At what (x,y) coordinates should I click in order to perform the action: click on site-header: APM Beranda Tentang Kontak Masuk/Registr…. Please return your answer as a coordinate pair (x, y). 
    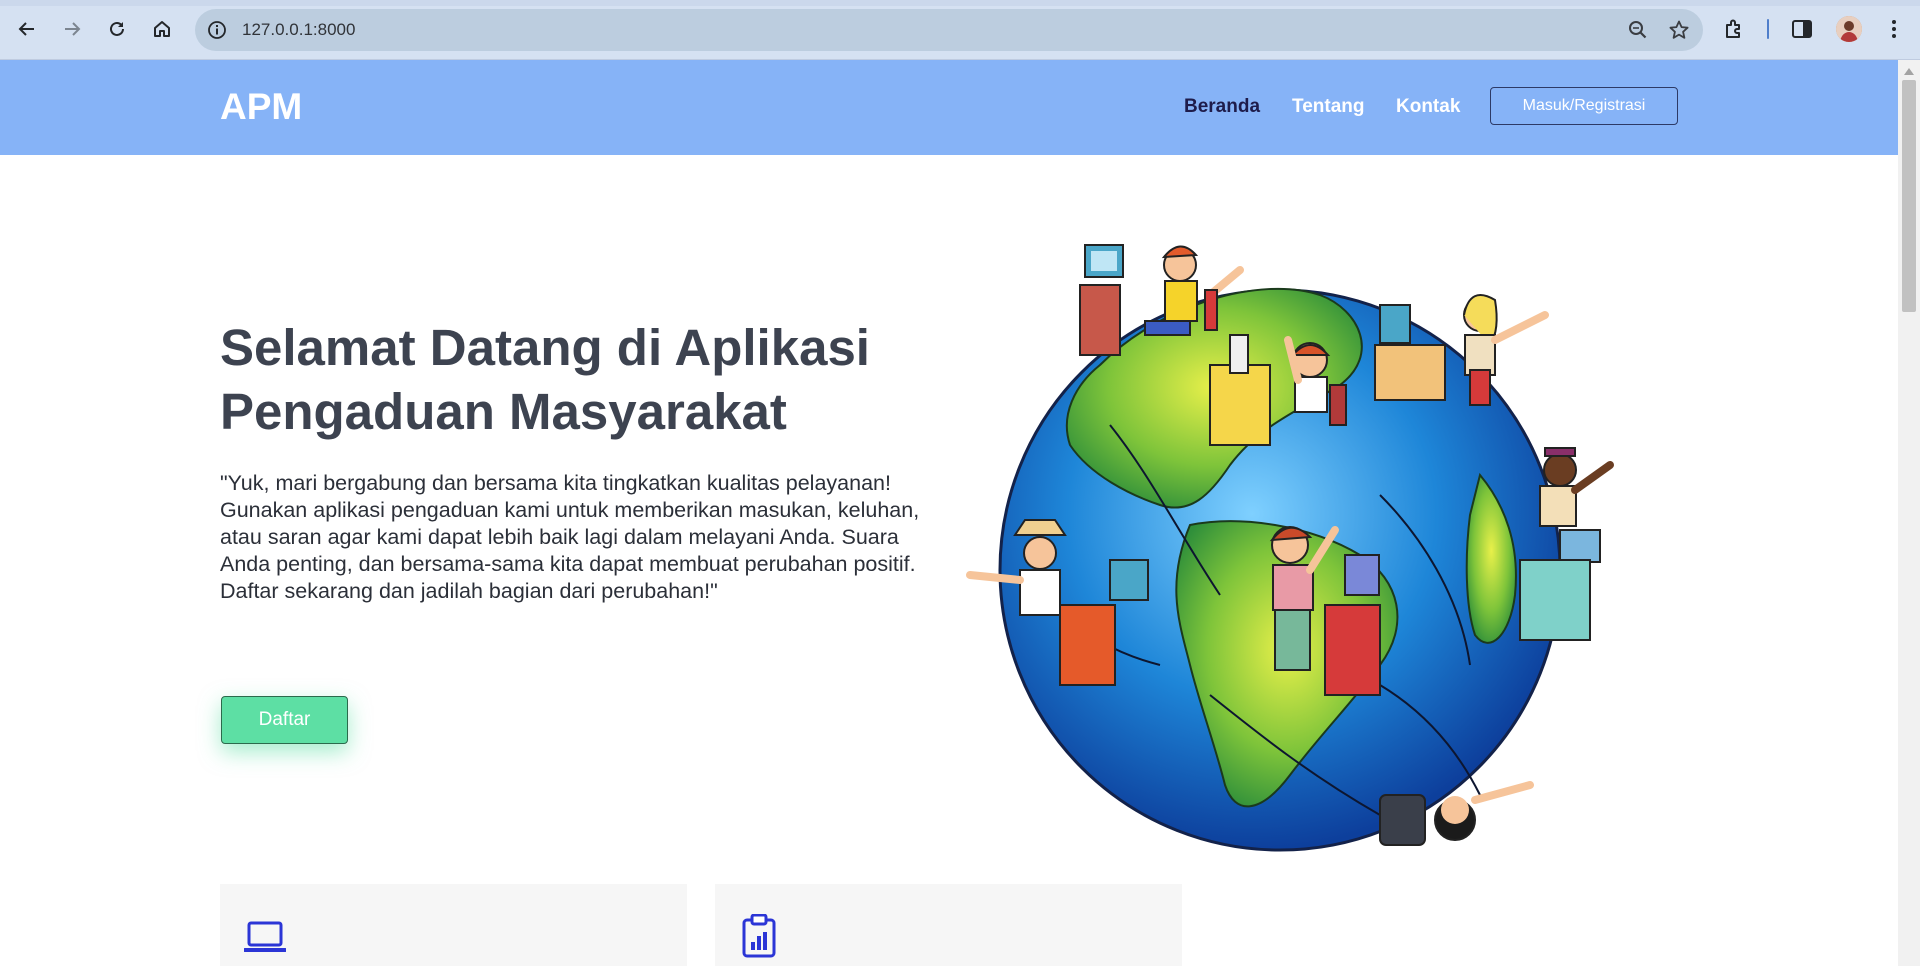
    Looking at the image, I should click on (949, 107).